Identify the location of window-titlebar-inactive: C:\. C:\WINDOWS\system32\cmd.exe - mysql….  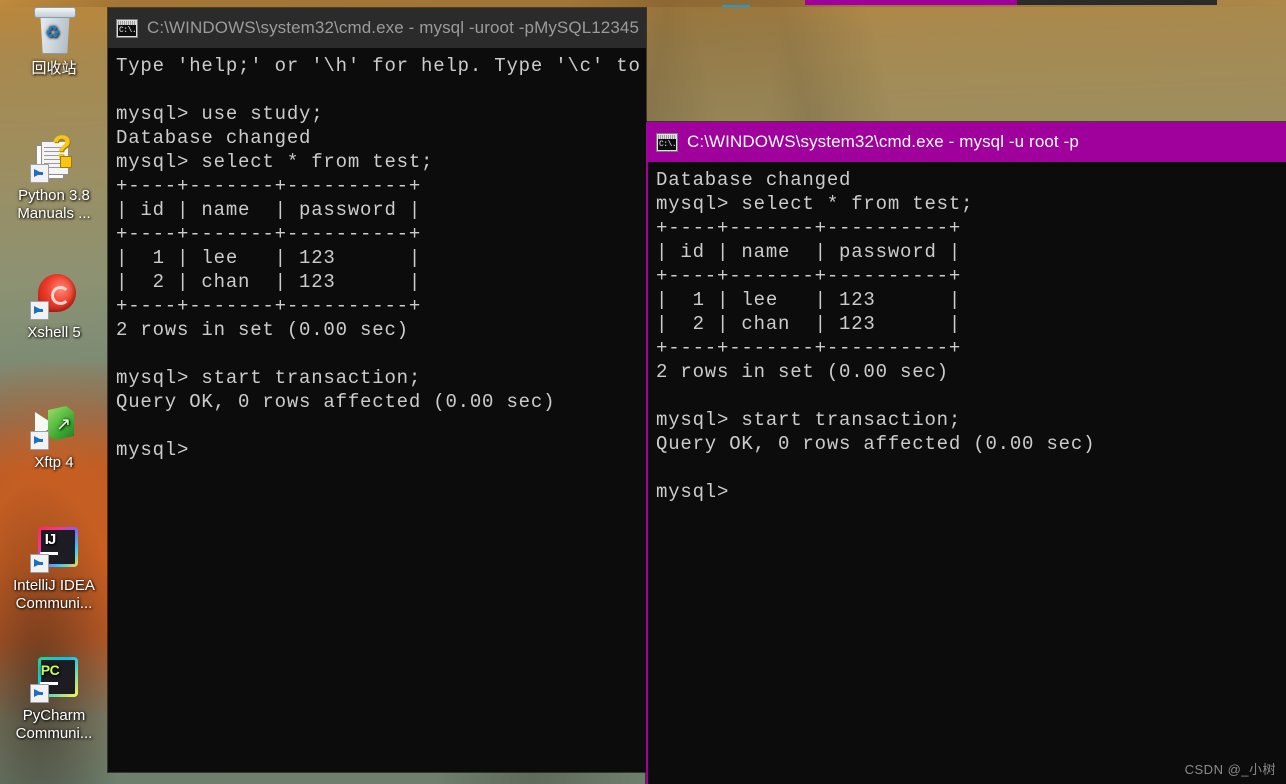
(377, 28).